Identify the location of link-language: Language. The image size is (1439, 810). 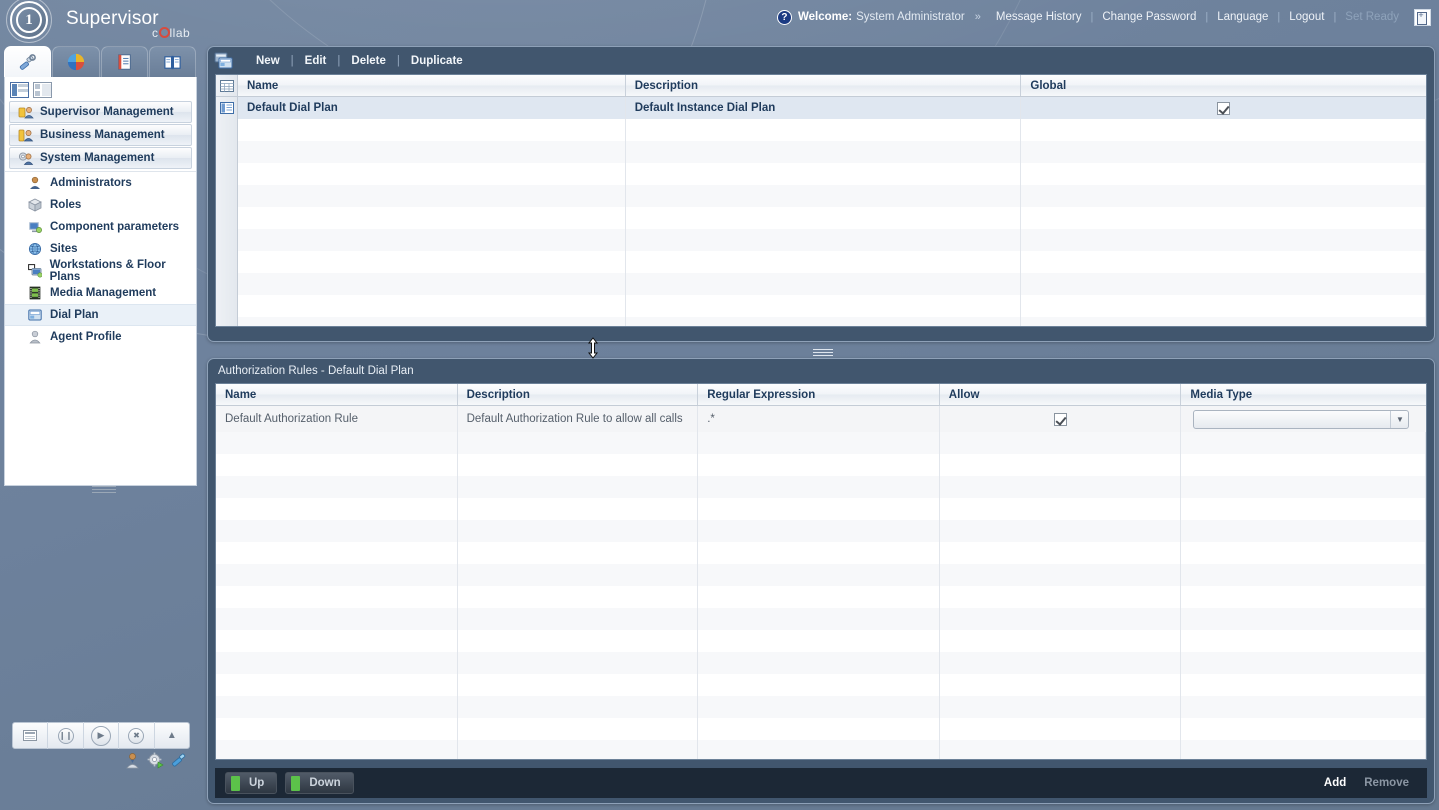
(1242, 17).